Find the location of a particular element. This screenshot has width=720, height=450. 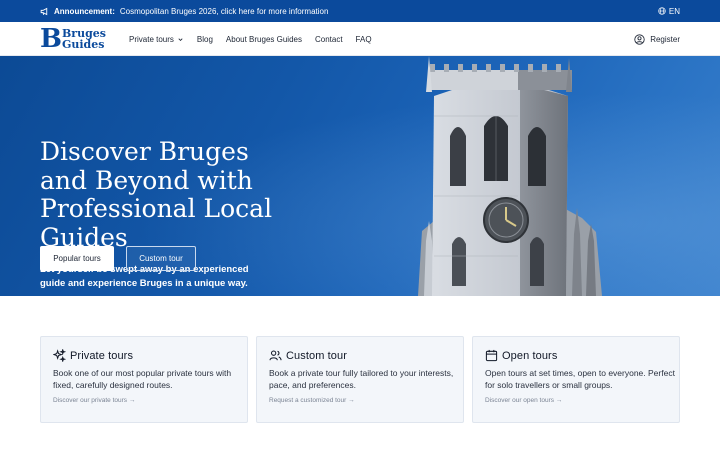

chevron-down-icon is located at coordinates (180, 39).